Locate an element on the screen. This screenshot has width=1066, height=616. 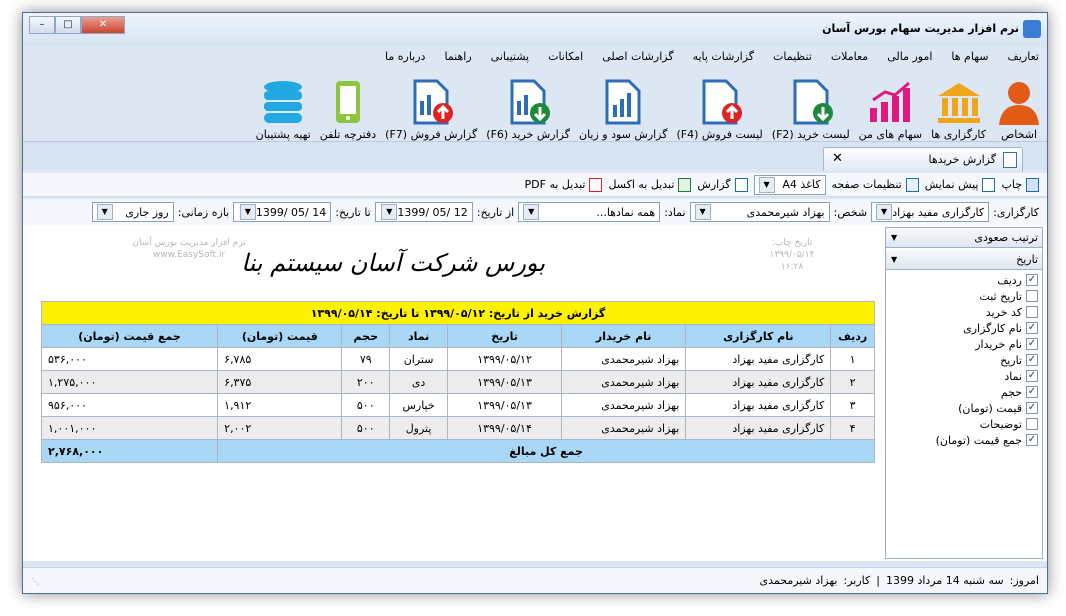
profit-loss-report-button: گزارش سود و زیان is located at coordinates (623, 112).